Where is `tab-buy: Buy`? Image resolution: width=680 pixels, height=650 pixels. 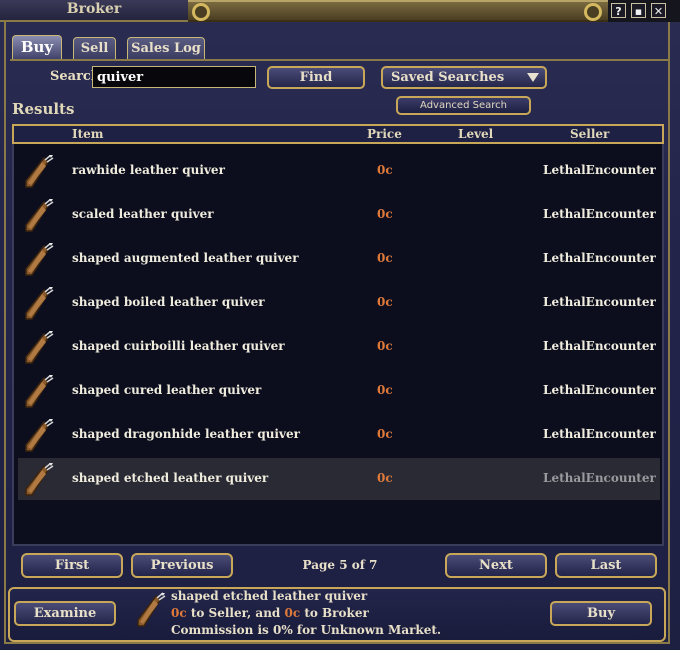
tab-buy: Buy is located at coordinates (37, 48).